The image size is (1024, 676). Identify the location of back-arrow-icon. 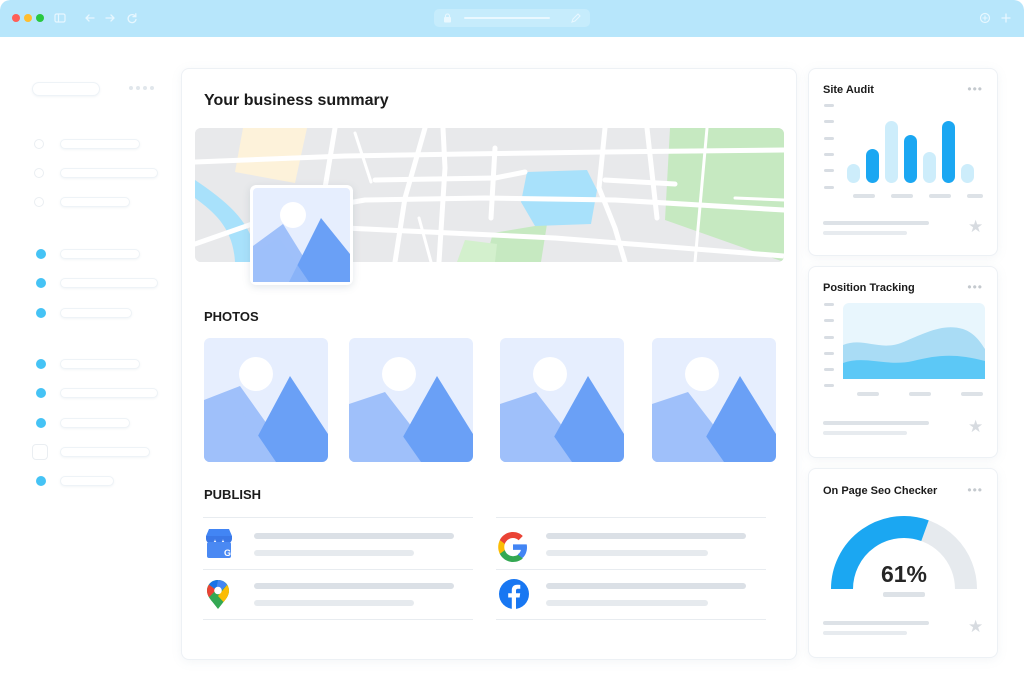
(90, 18).